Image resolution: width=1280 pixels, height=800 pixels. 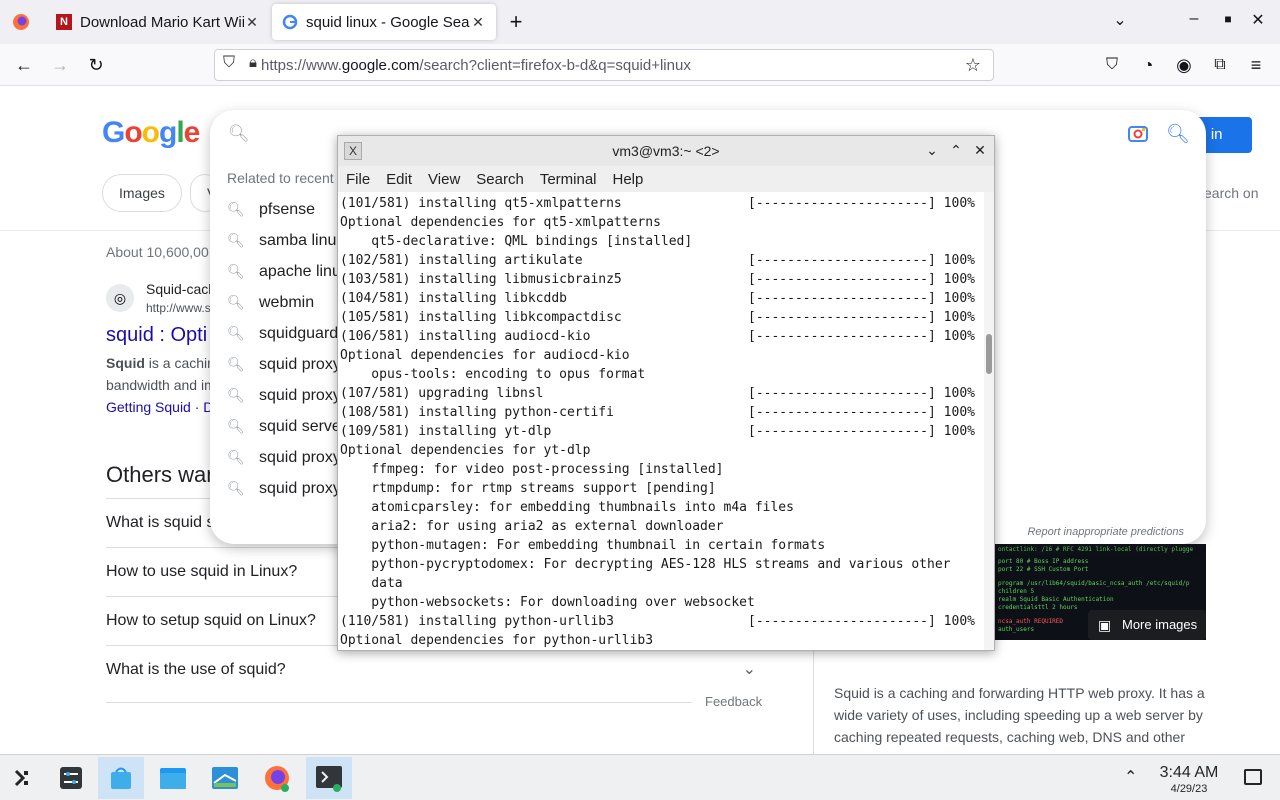 What do you see at coordinates (980, 150) in the screenshot?
I see `close-icon: ✕` at bounding box center [980, 150].